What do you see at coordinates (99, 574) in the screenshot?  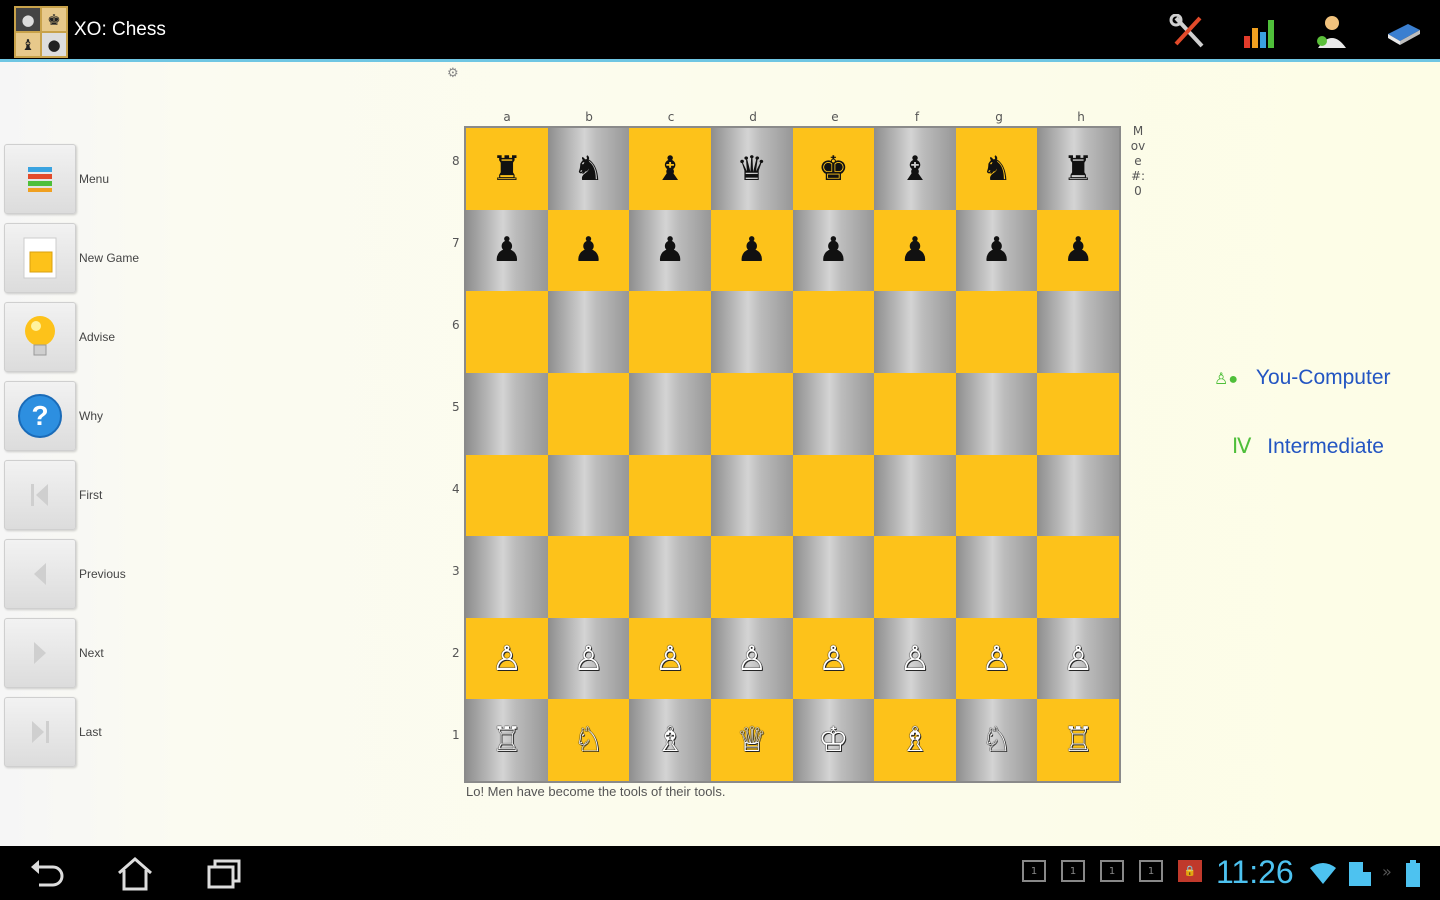 I see `previous-button: Previous` at bounding box center [99, 574].